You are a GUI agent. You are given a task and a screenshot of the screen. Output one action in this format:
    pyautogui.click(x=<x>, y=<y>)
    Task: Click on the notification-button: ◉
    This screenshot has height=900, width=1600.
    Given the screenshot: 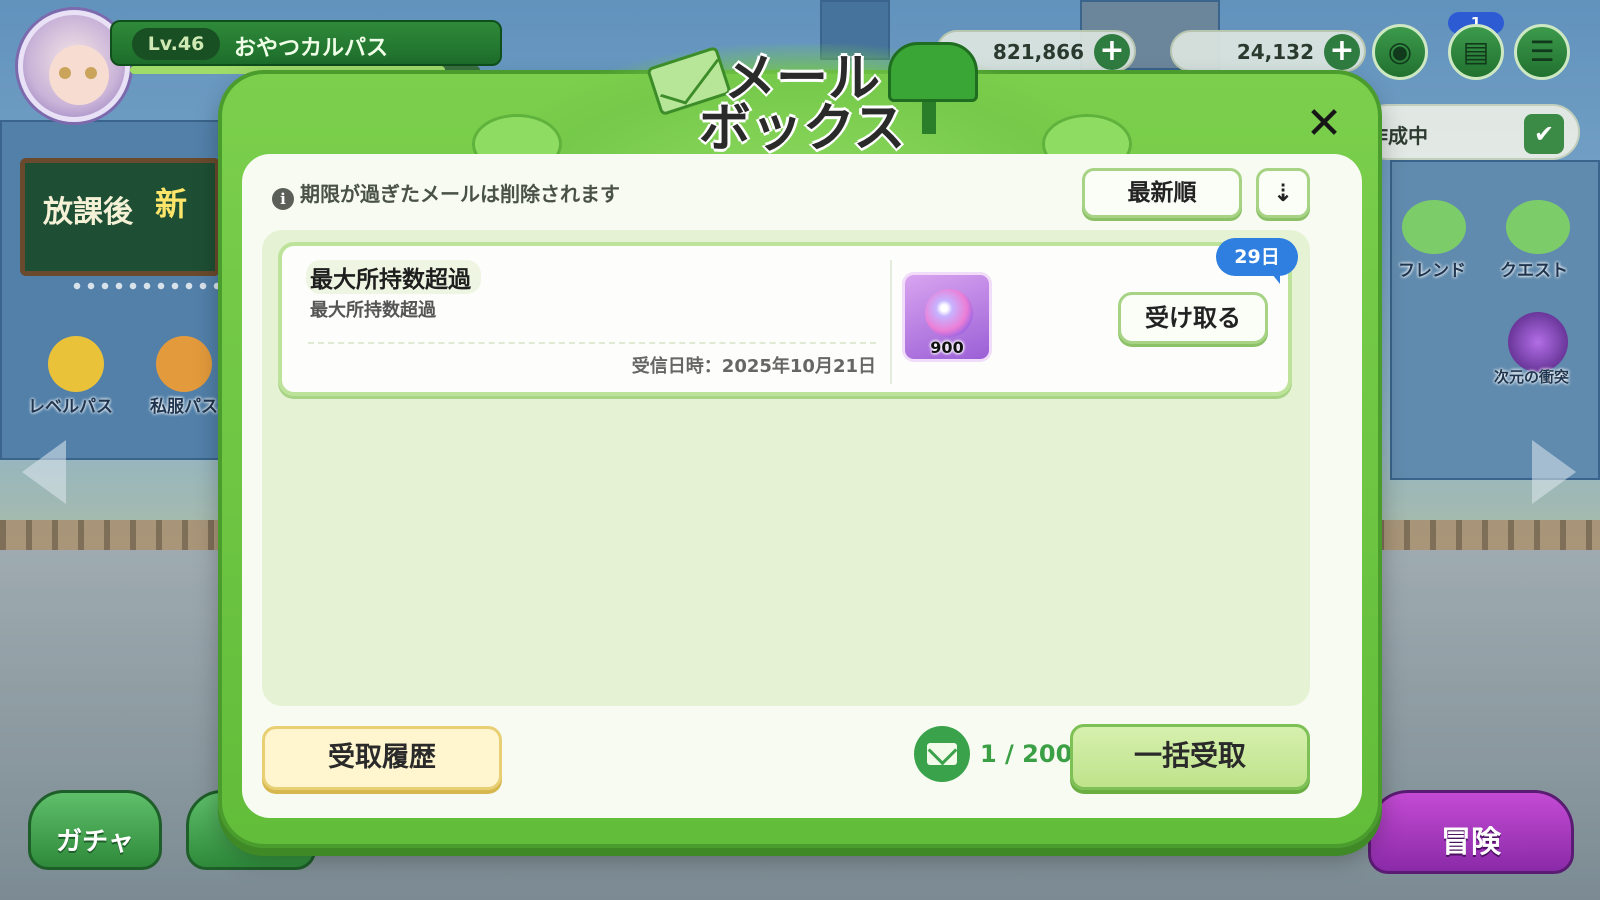 What is the action you would take?
    pyautogui.click(x=1400, y=52)
    